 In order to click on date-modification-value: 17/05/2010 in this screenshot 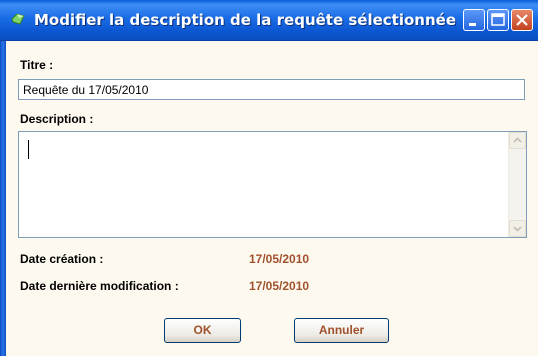, I will do `click(279, 286)`.